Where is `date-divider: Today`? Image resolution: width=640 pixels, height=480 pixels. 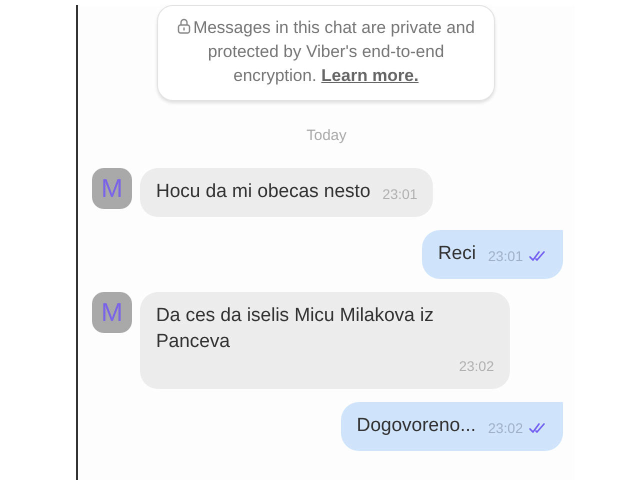
date-divider: Today is located at coordinates (326, 136).